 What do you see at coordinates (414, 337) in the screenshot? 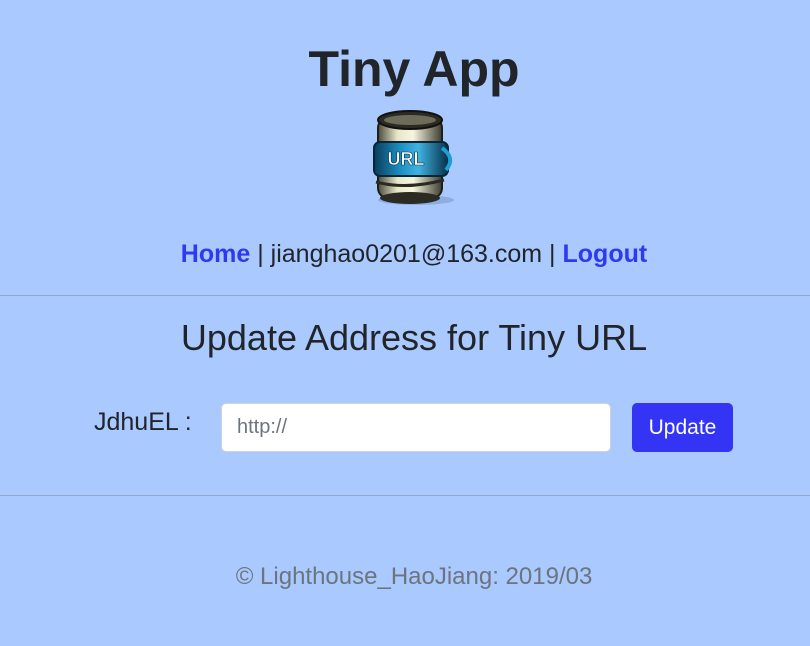
I see `page-heading: Update Address for Tiny URL` at bounding box center [414, 337].